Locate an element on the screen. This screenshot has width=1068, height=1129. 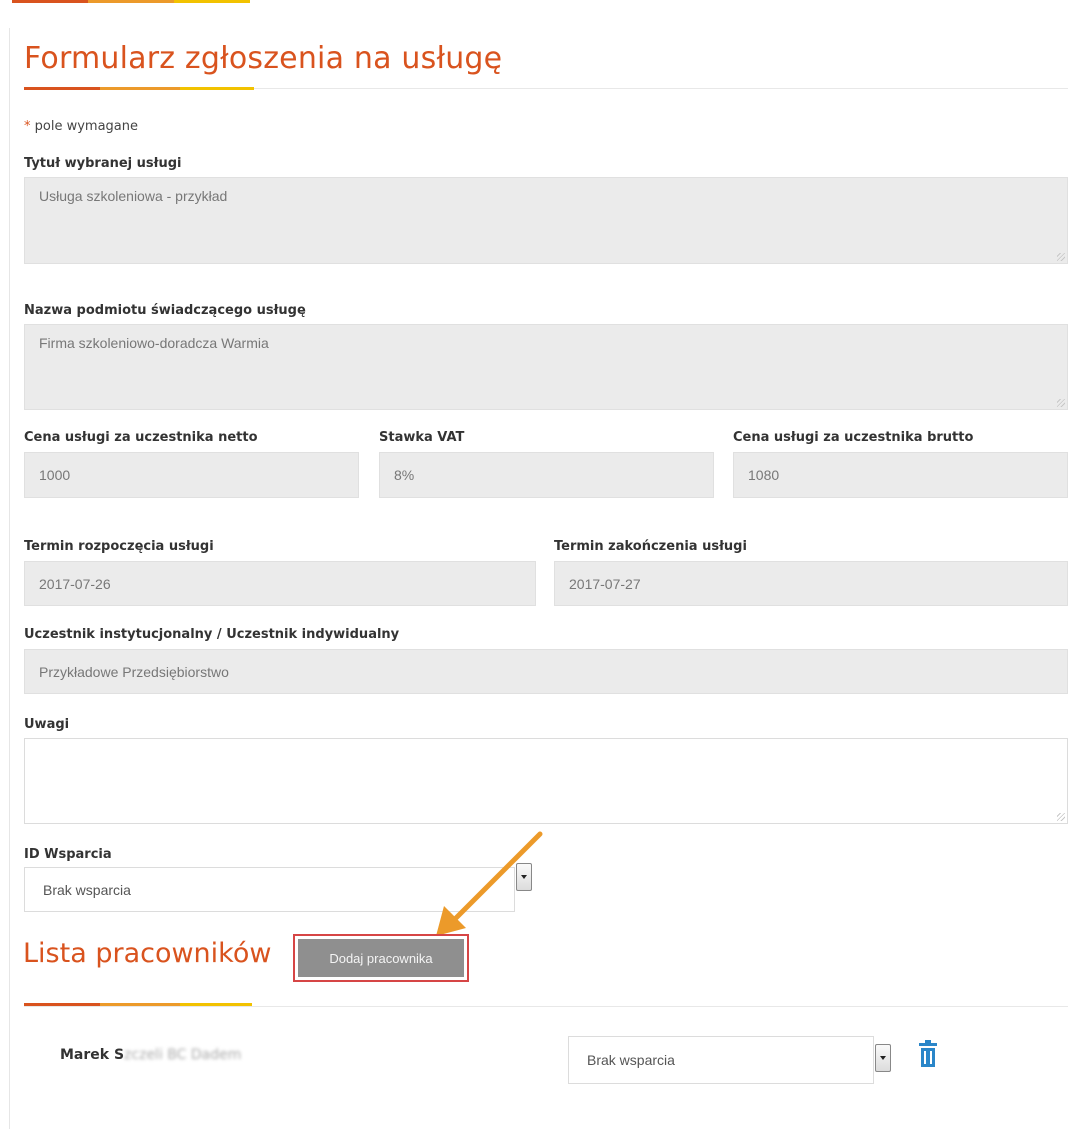
employee-support-select: Brak wsparcia is located at coordinates (721, 1060).